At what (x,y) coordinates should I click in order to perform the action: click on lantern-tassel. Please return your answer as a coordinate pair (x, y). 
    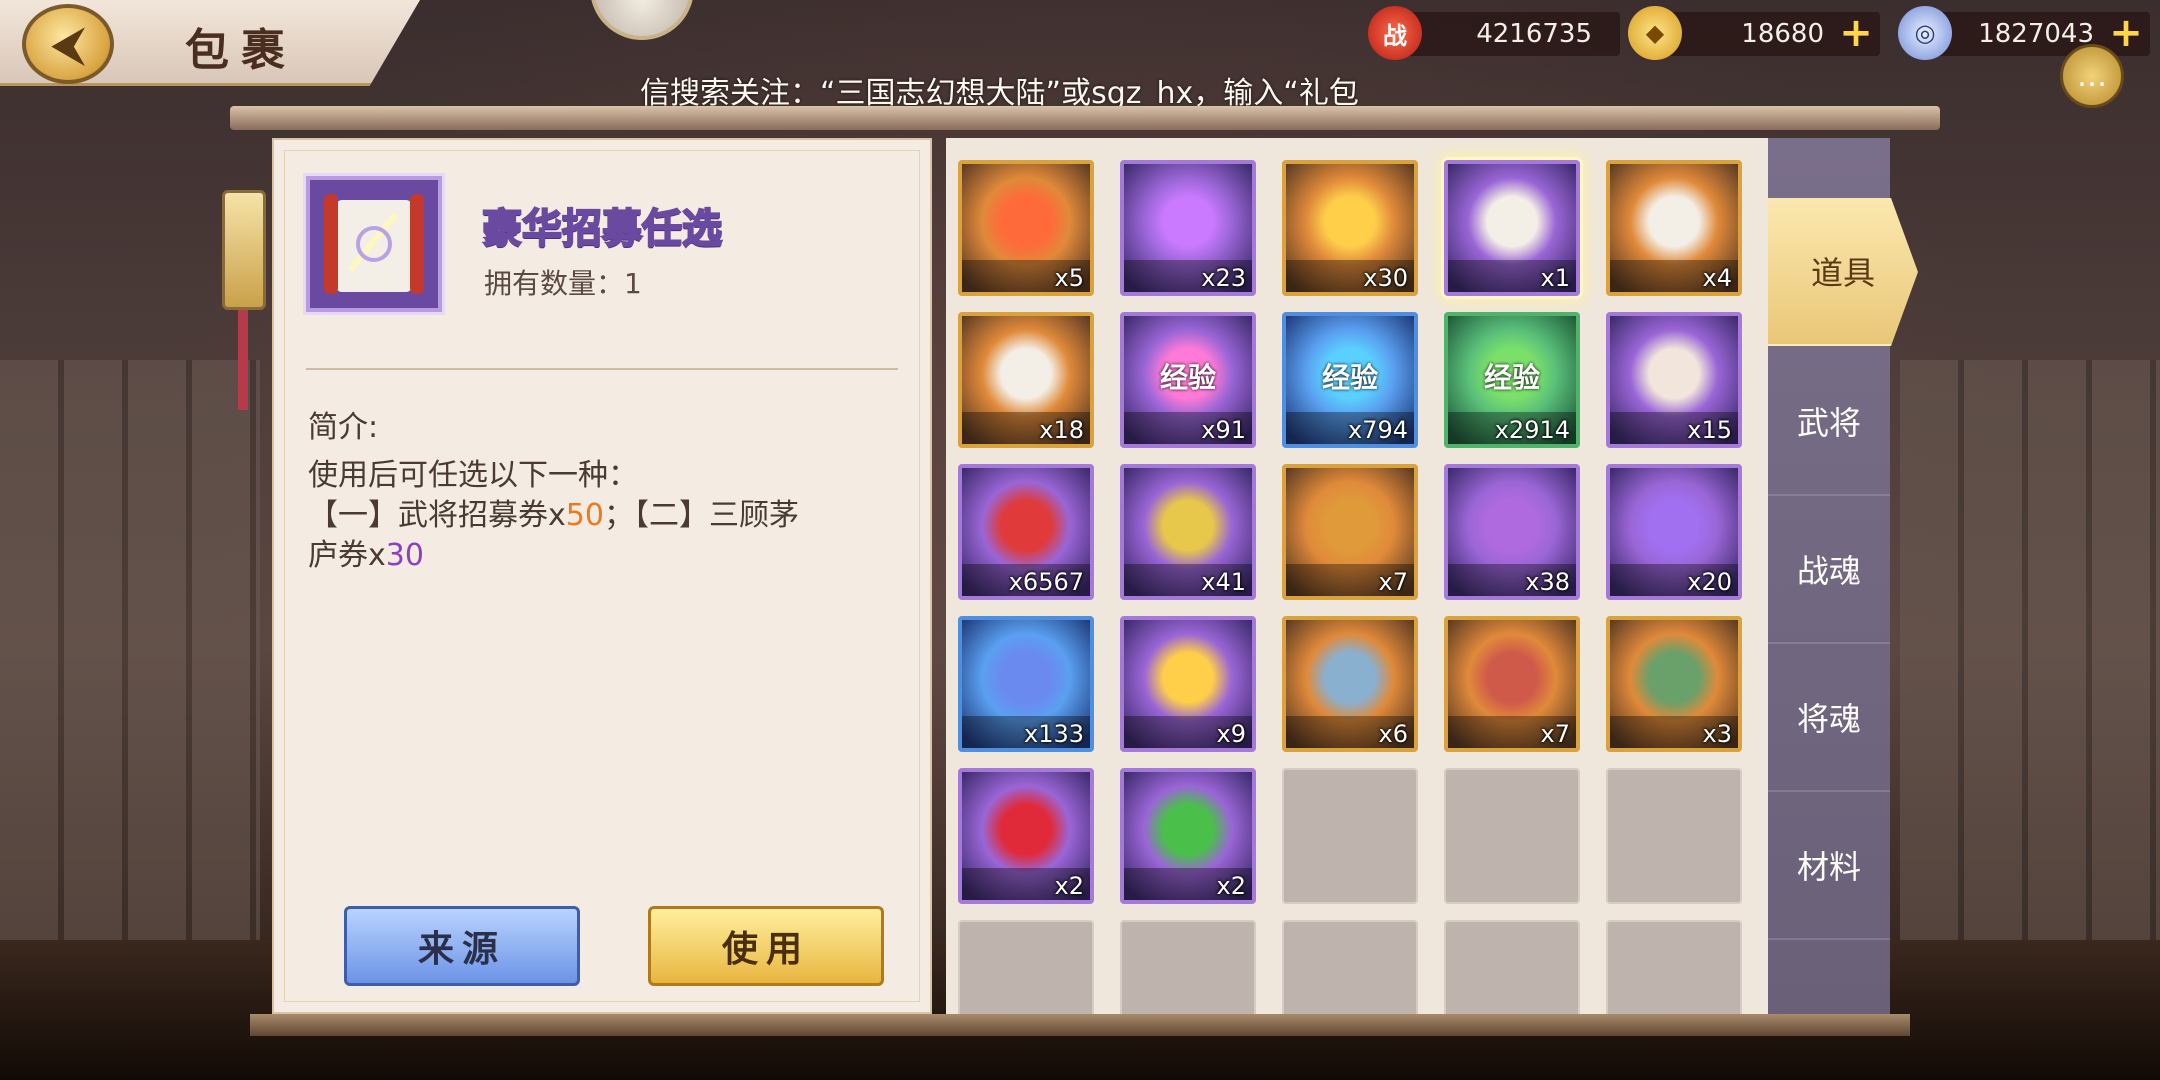
    Looking at the image, I should click on (243, 360).